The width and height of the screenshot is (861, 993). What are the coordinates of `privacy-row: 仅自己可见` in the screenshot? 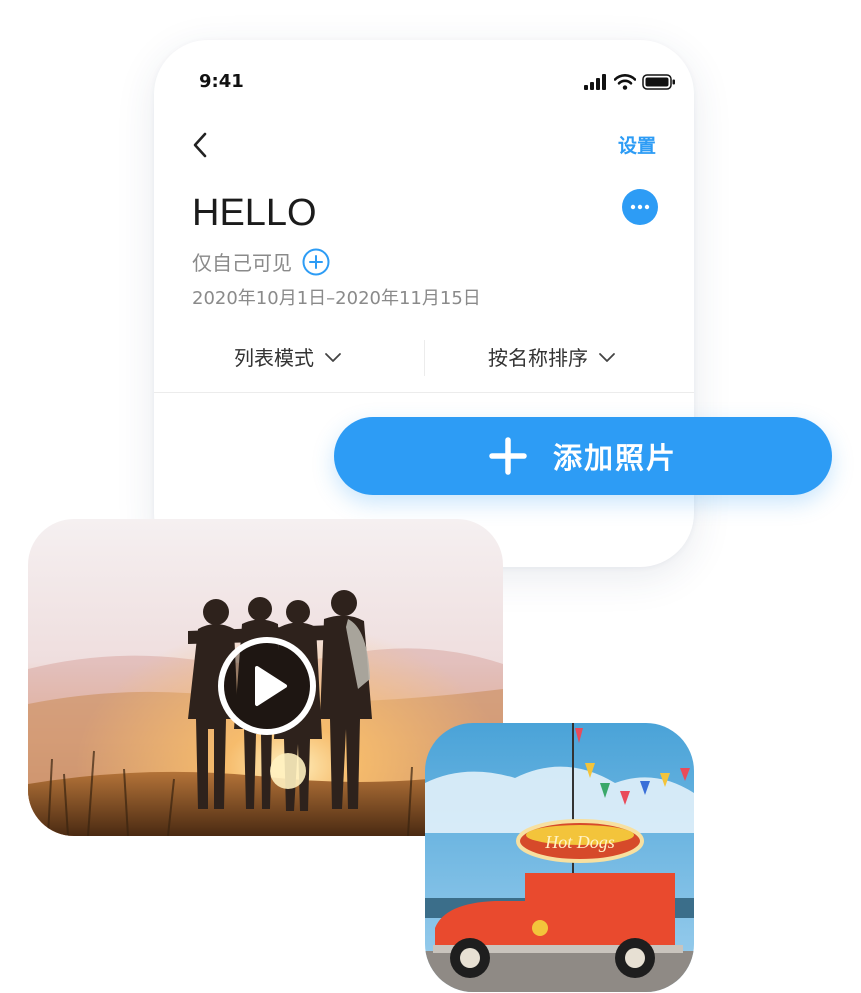 It's located at (261, 261).